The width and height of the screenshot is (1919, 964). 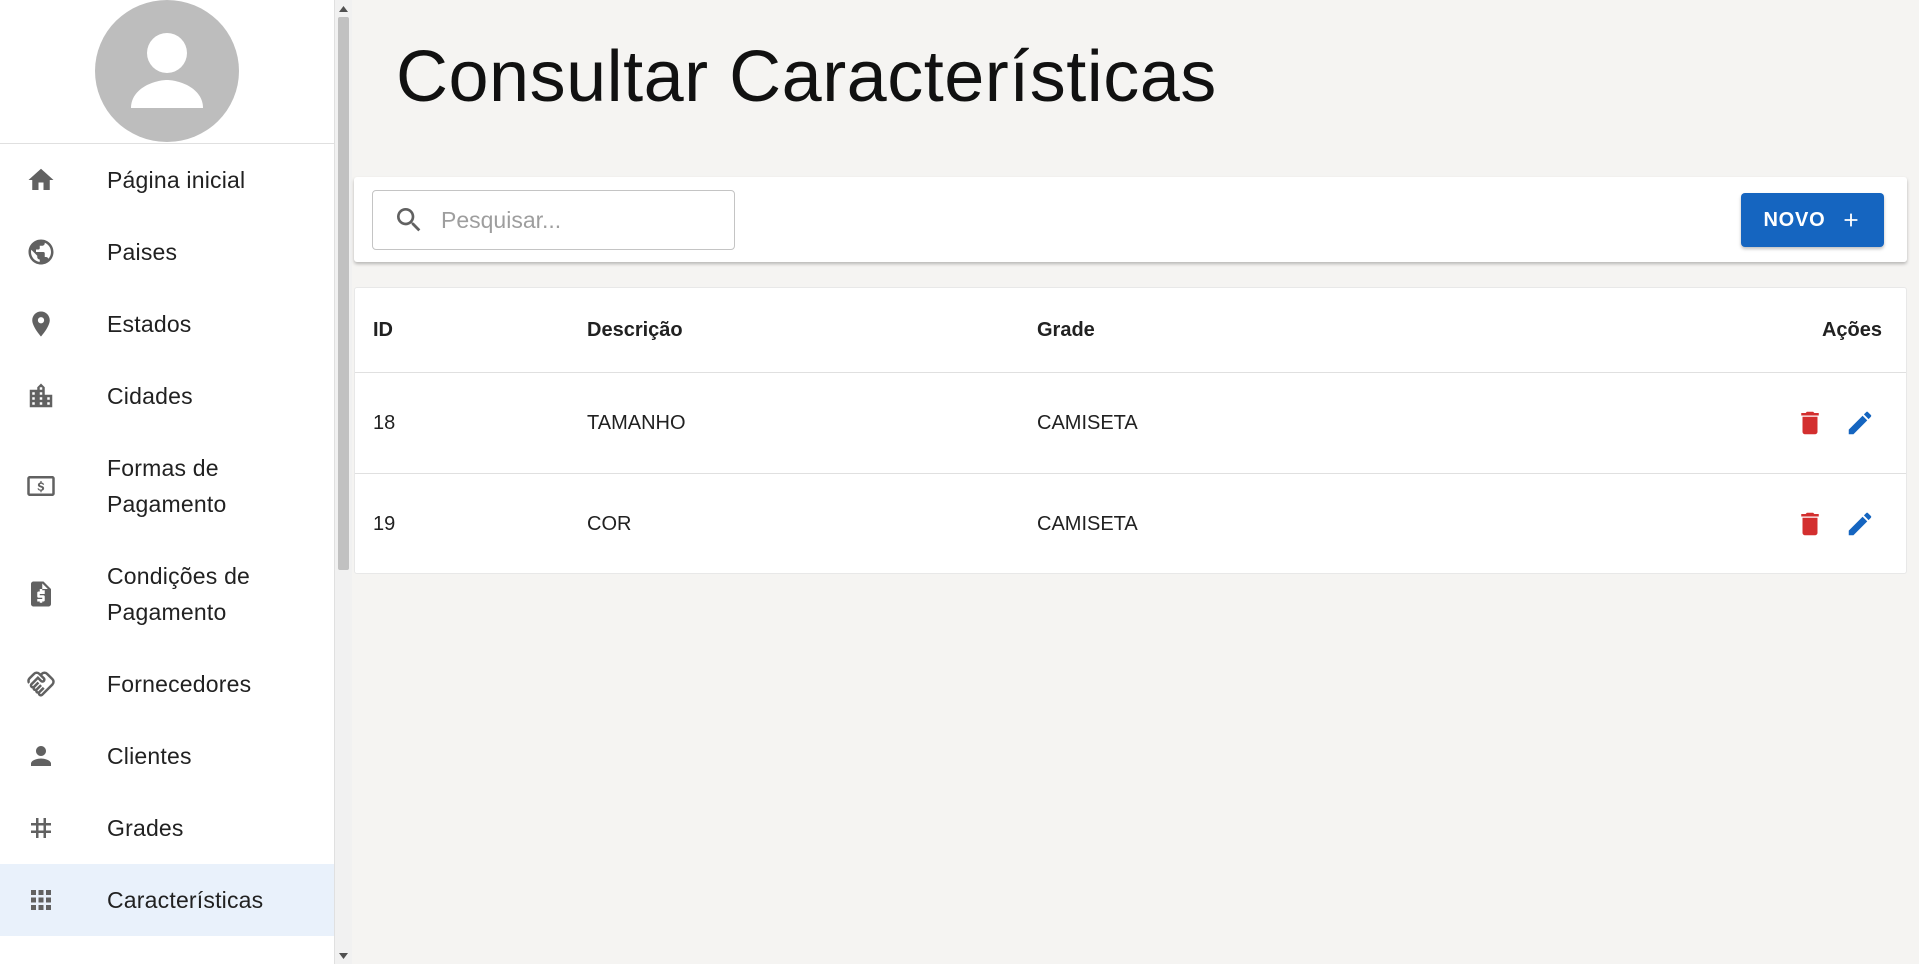 I want to click on scroll-up-arrow-icon, so click(x=343, y=8).